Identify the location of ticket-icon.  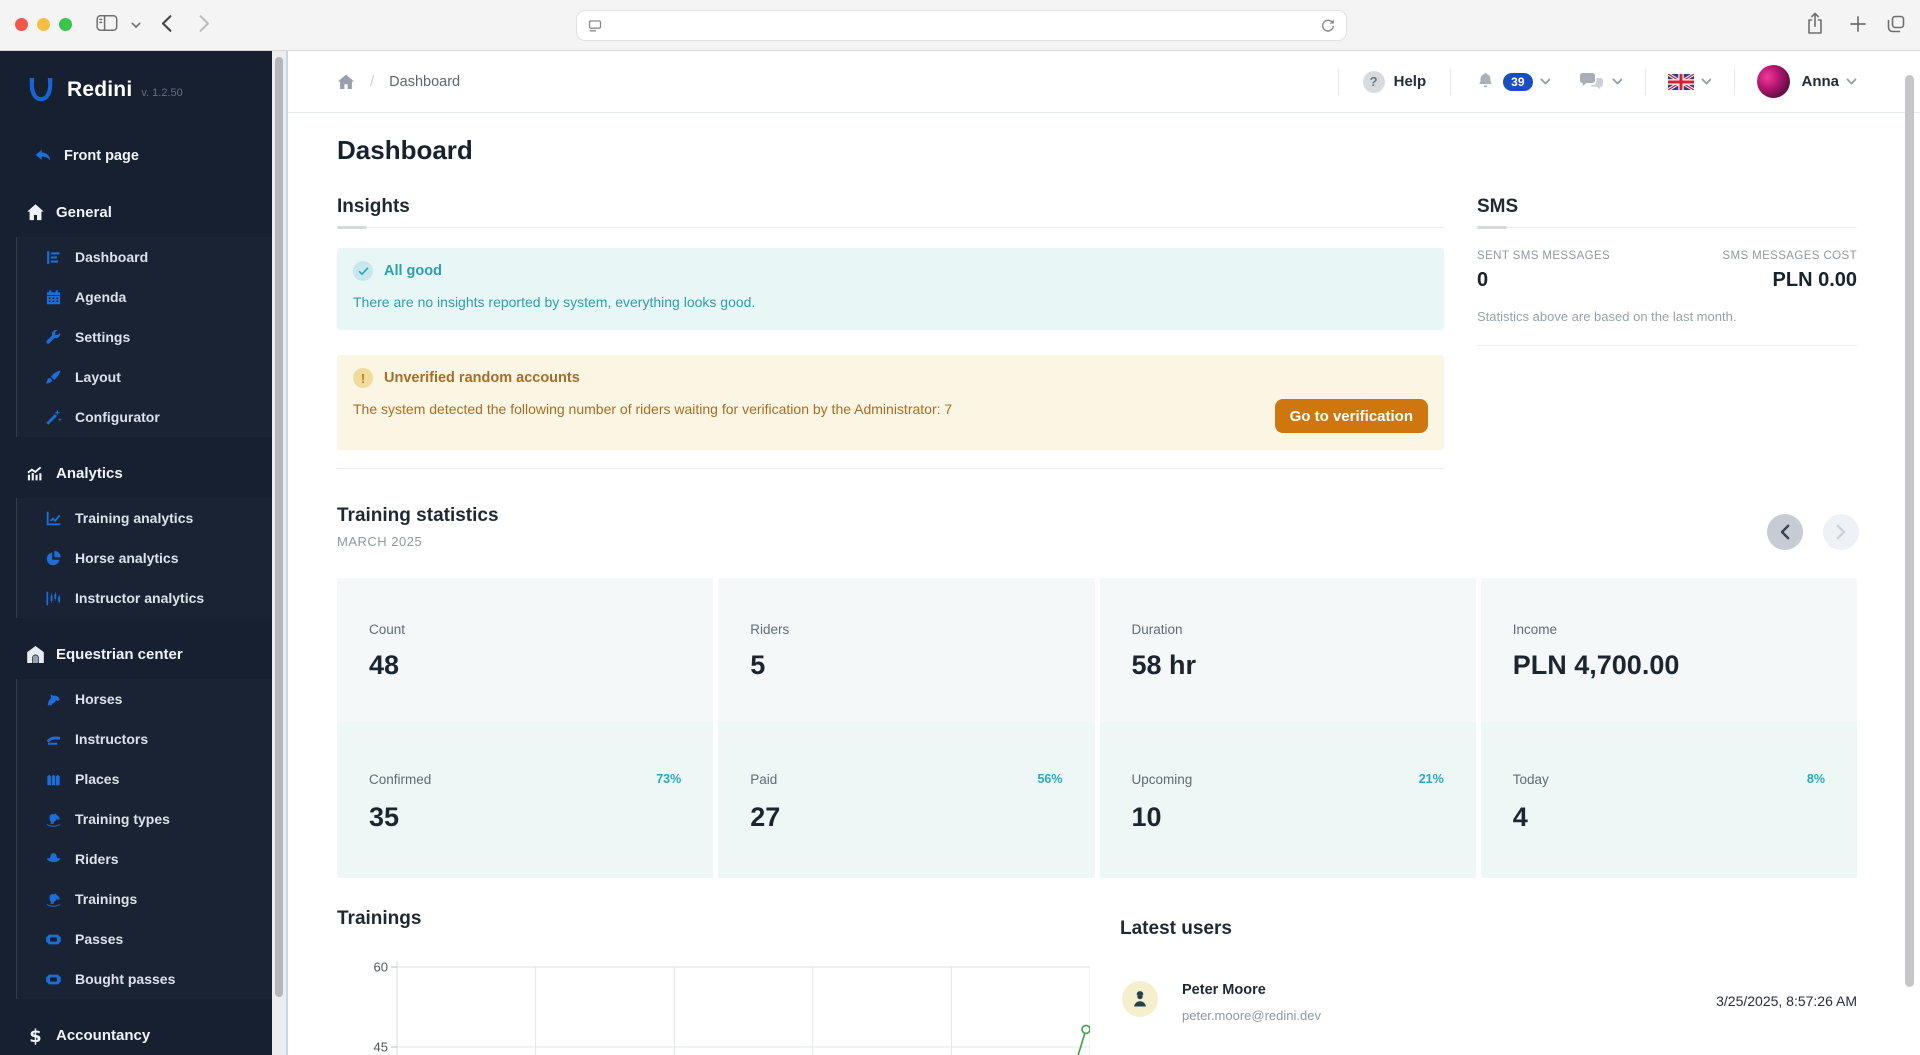
(53, 939).